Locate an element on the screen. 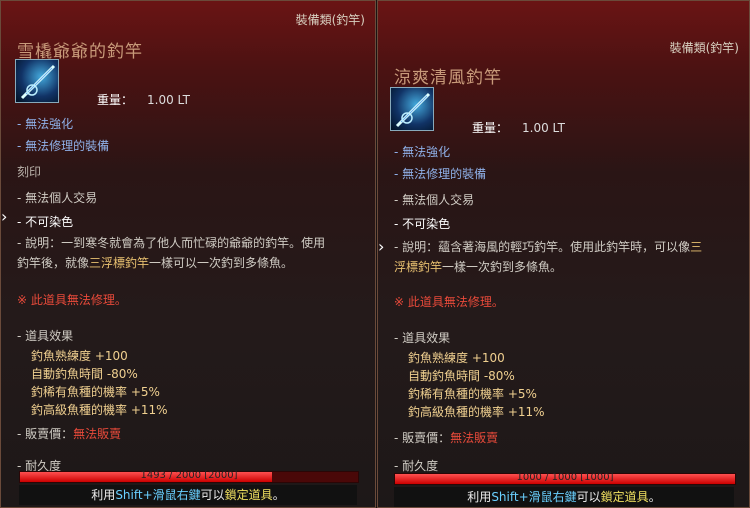  durability-text: 1493 / 2000 [2000] is located at coordinates (189, 475).